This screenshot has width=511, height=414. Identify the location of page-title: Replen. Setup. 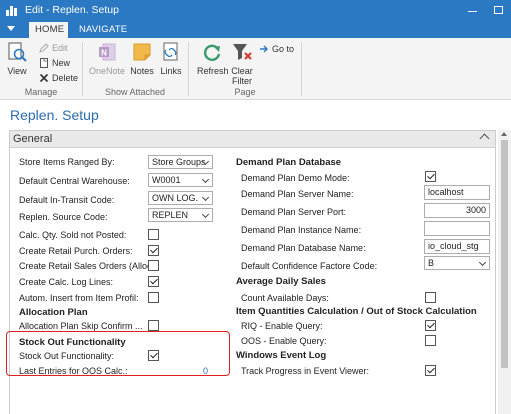
(54, 115).